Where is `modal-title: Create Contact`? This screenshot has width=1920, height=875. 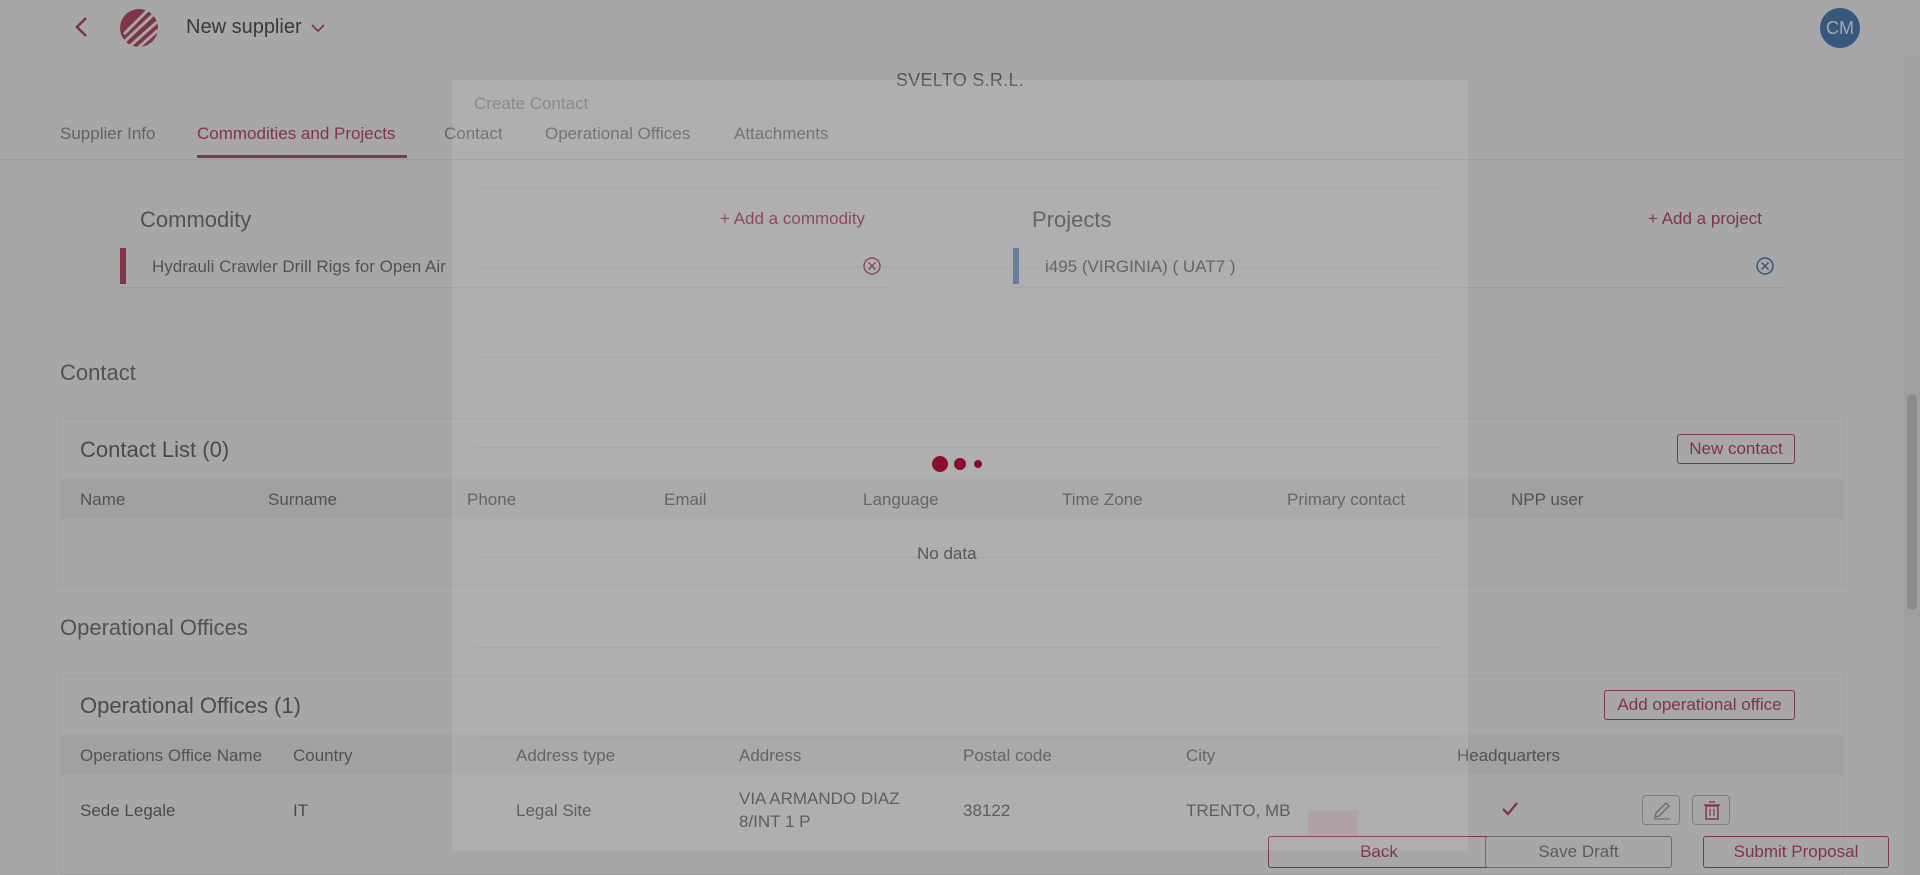 modal-title: Create Contact is located at coordinates (531, 103).